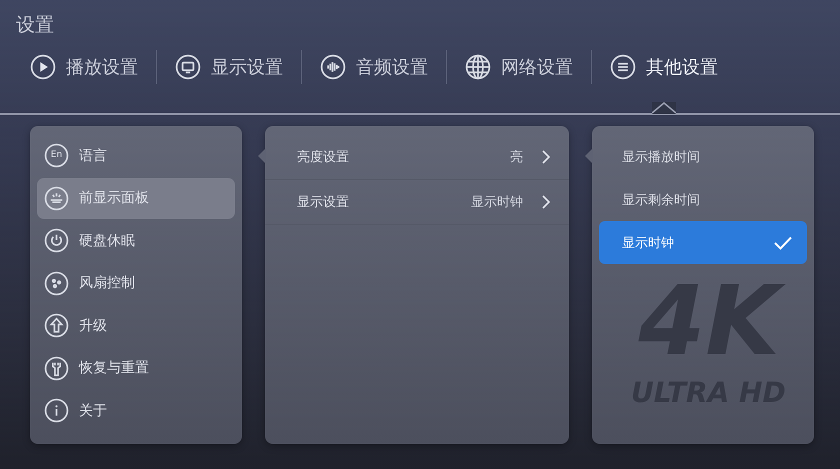  I want to click on language-code: En, so click(56, 155).